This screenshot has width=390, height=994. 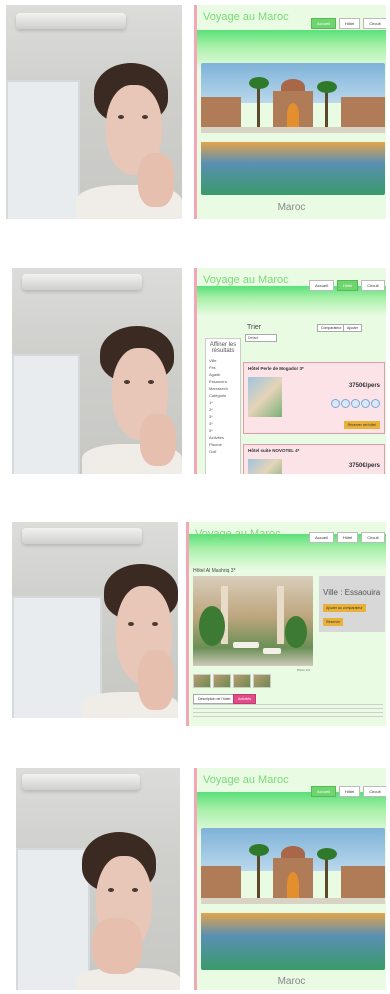 What do you see at coordinates (314, 459) in the screenshot?
I see `hotel-card: Hôtel suite NOVOTEL 4* 3750€/pers` at bounding box center [314, 459].